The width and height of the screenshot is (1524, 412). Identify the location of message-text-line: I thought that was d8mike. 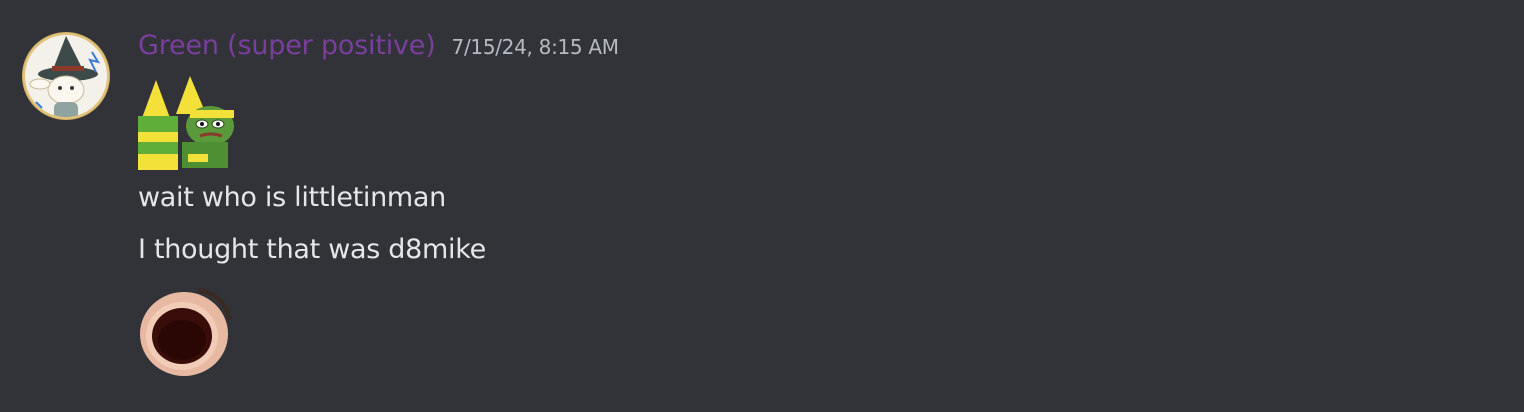
(312, 249).